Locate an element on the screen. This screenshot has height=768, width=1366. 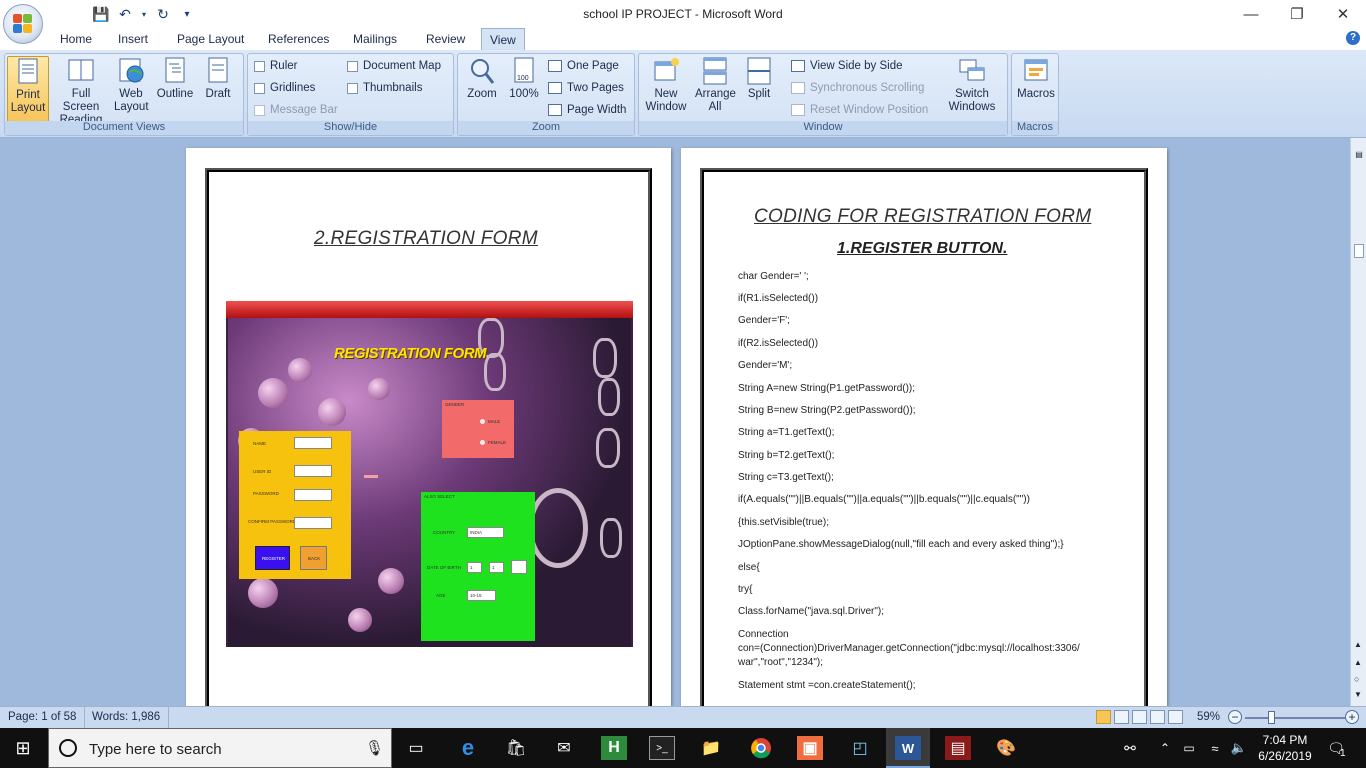
thumbnails-checkbox: Thumbnails is located at coordinates (384, 88).